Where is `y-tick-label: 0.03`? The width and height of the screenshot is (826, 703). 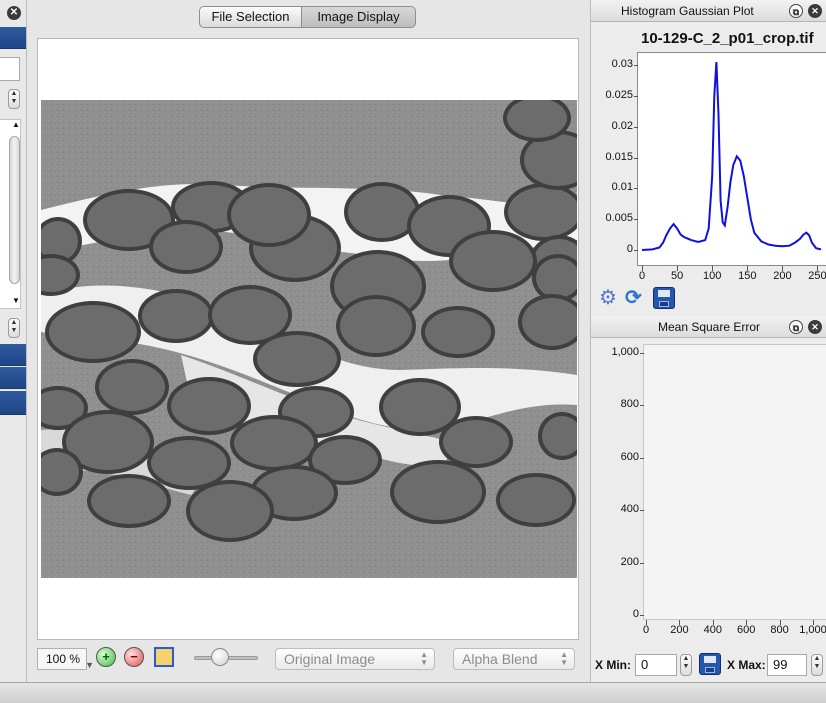
y-tick-label: 0.03 is located at coordinates (622, 64).